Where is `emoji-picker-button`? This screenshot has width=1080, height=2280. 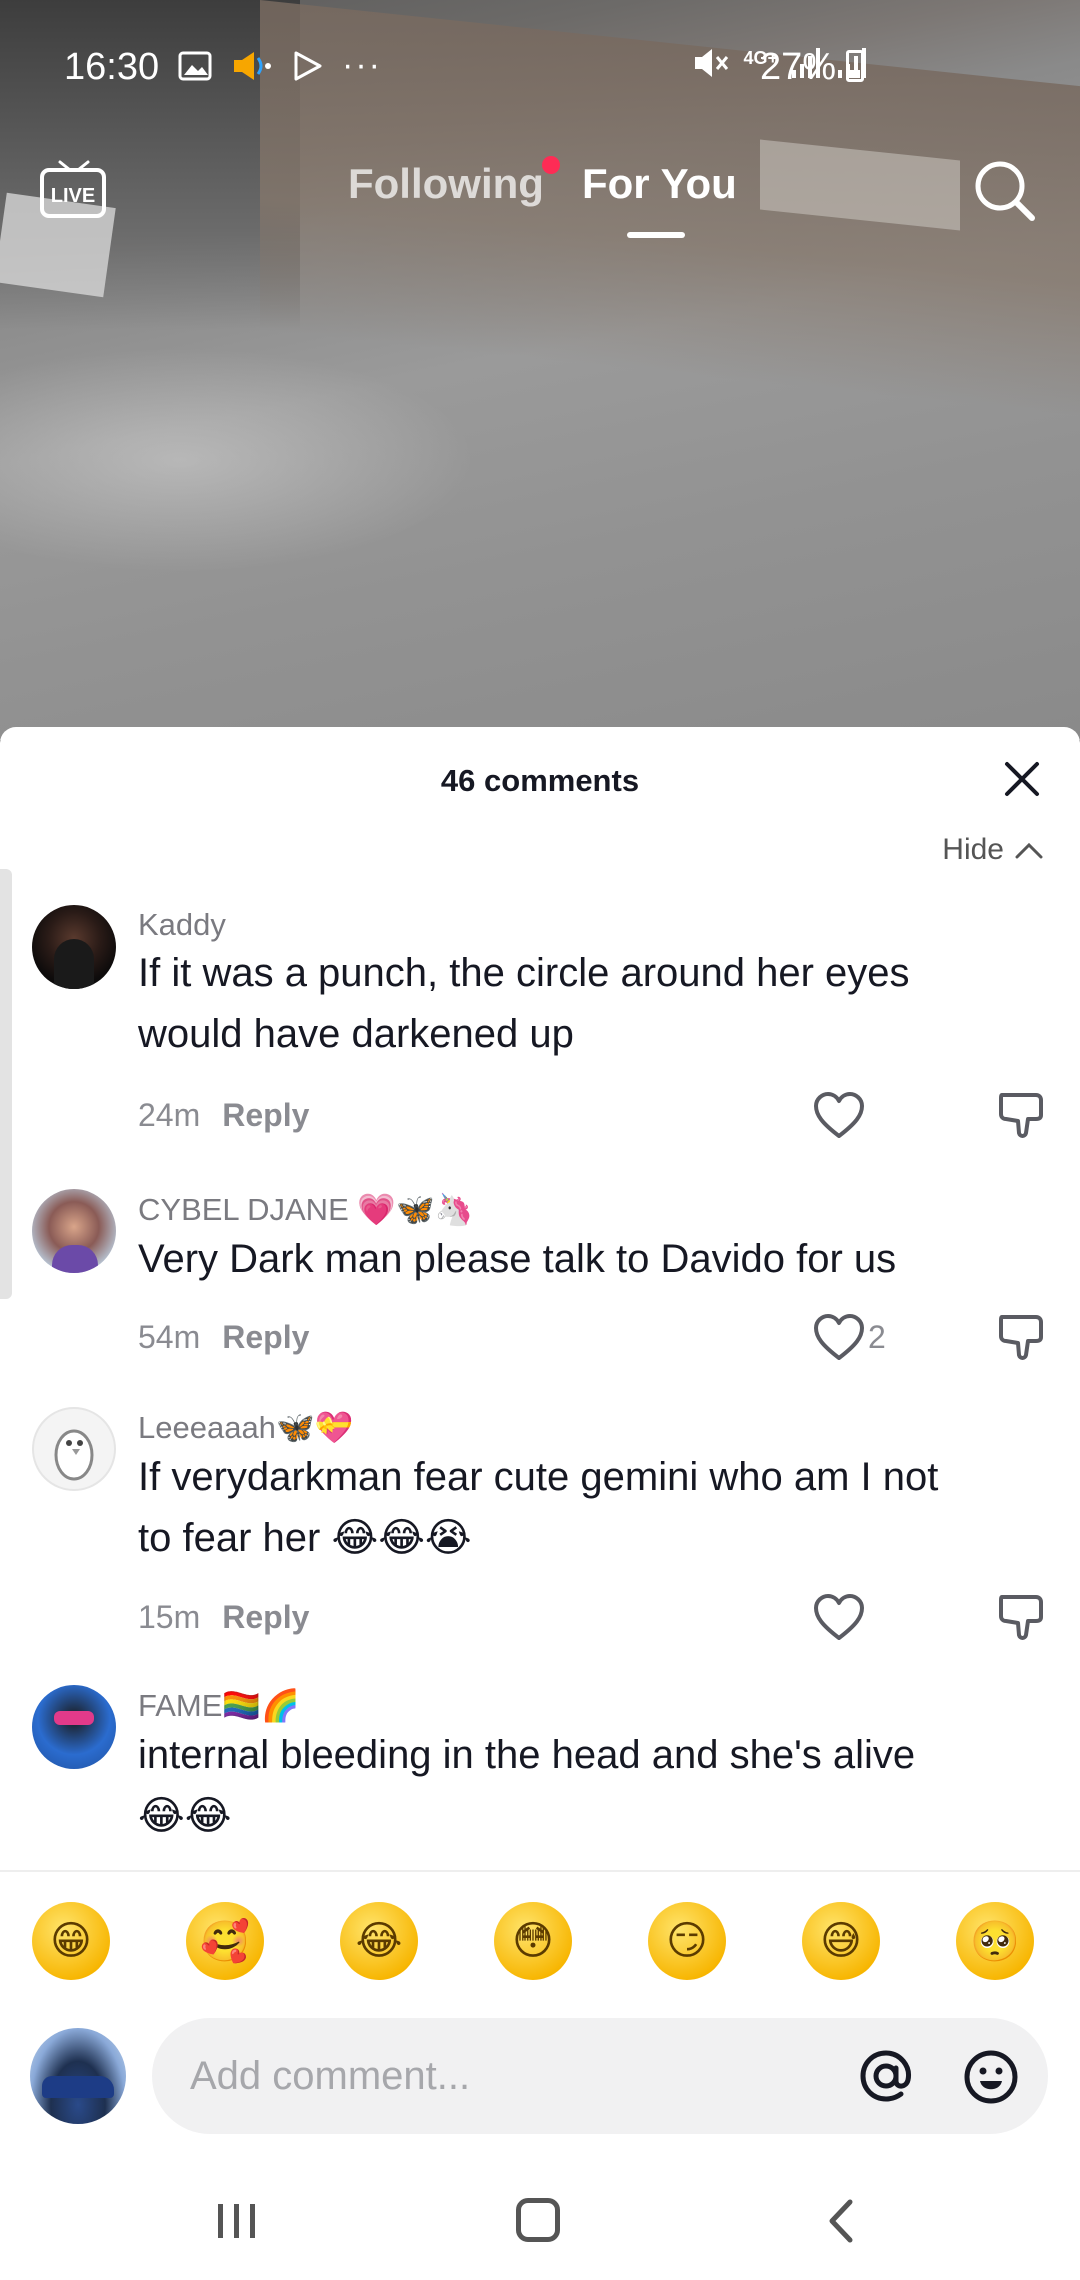
emoji-picker-button is located at coordinates (991, 2077).